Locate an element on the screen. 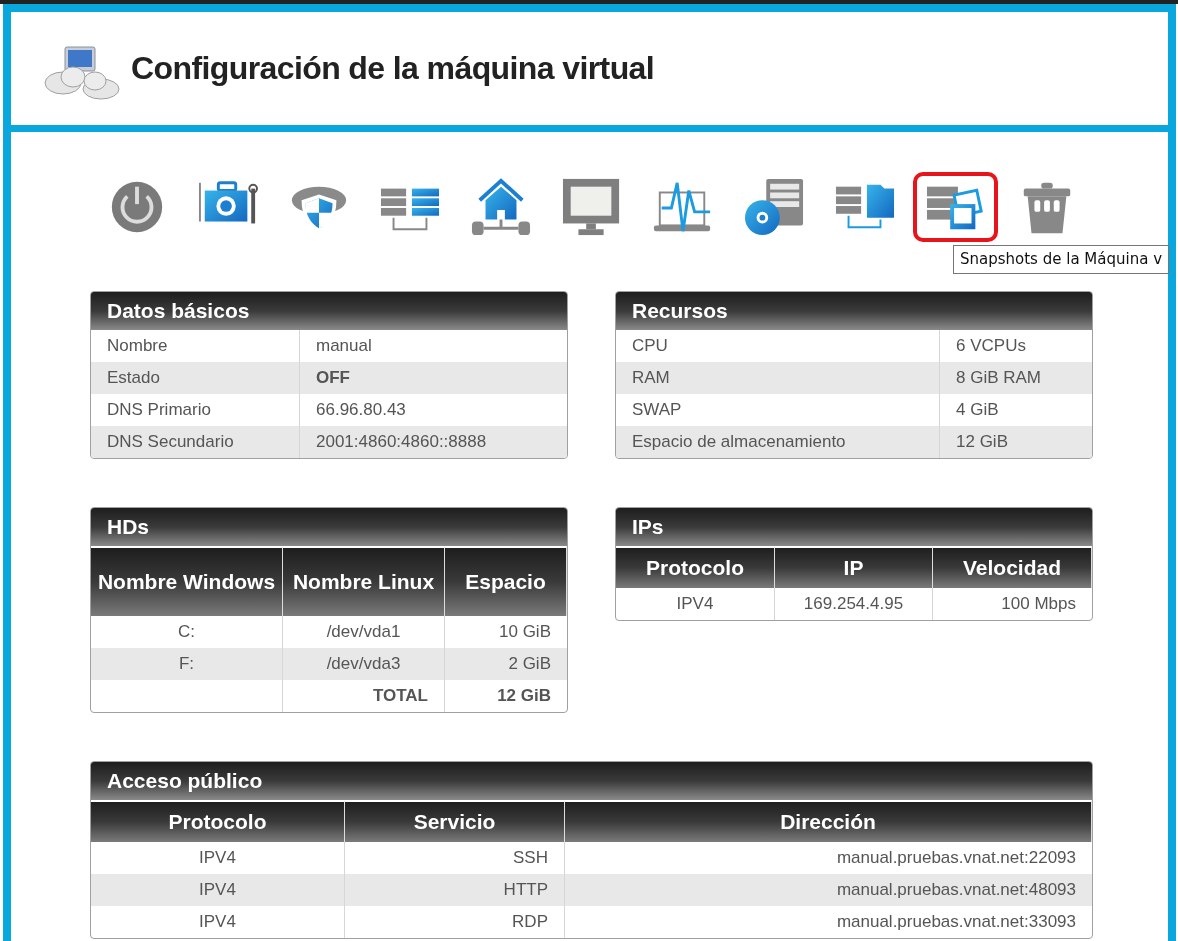  table-cell: /dev/vda3 is located at coordinates (364, 664).